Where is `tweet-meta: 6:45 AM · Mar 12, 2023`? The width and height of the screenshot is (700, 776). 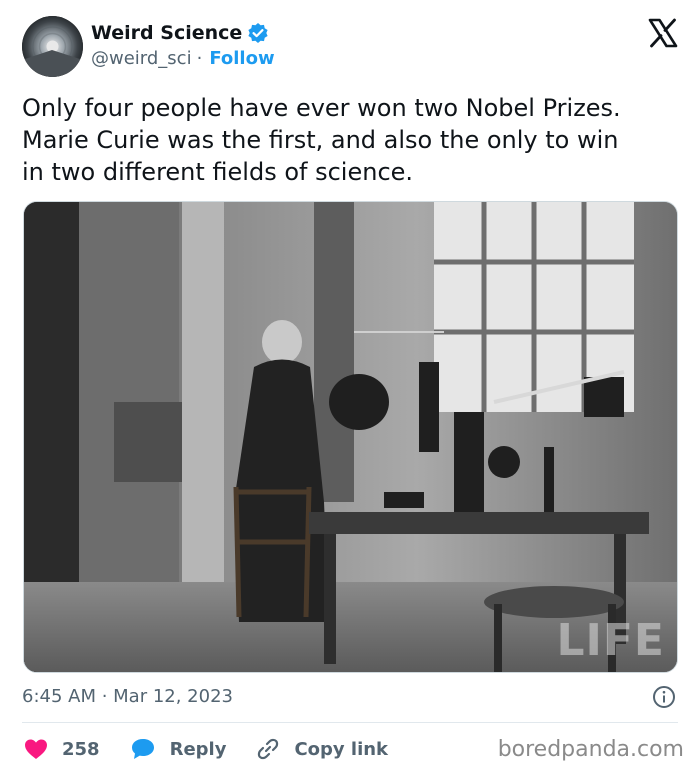
tweet-meta: 6:45 AM · Mar 12, 2023 is located at coordinates (352, 697).